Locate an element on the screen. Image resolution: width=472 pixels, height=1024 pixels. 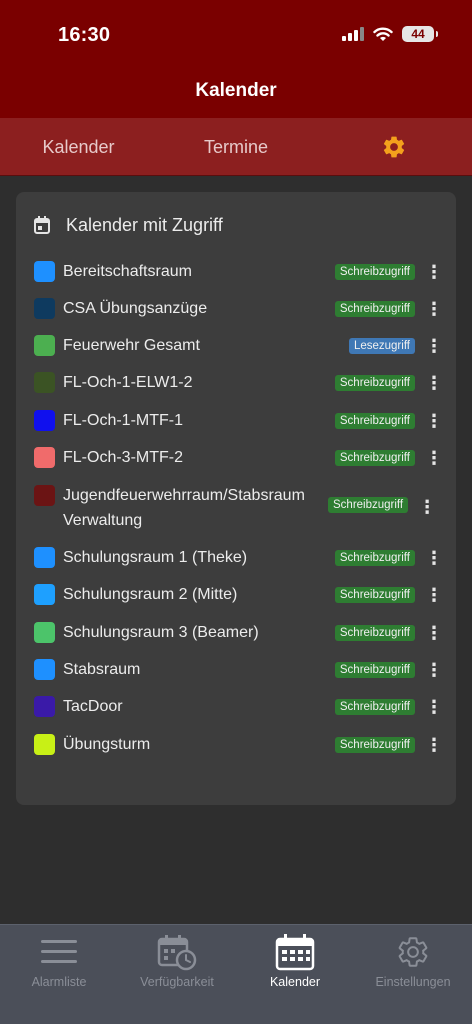
signal-icon is located at coordinates (353, 34).